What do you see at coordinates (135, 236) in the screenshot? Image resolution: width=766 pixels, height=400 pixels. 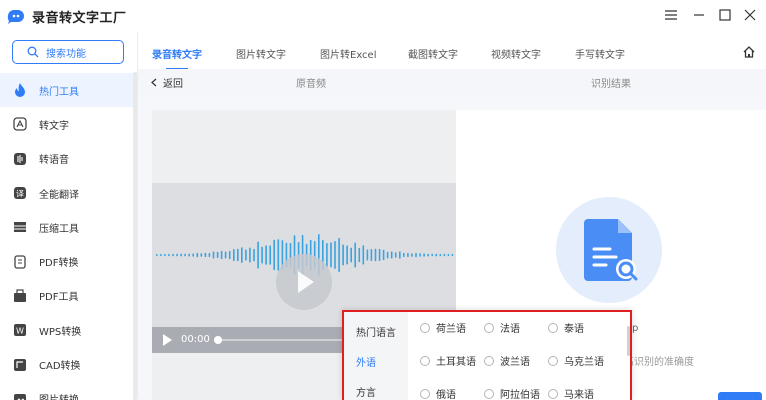 I see `sidebar-scrollbar` at bounding box center [135, 236].